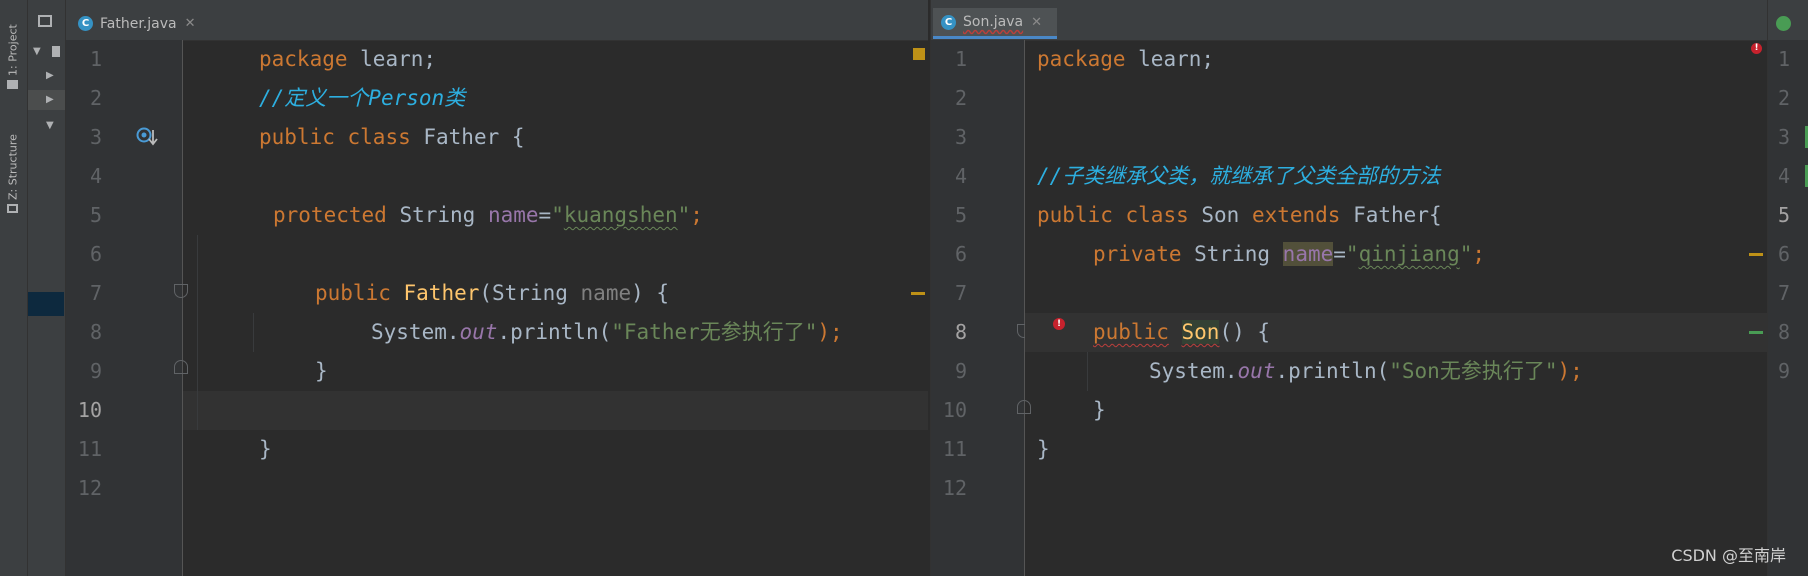  What do you see at coordinates (13, 50) in the screenshot?
I see `project-tool-label: 1: Project` at bounding box center [13, 50].